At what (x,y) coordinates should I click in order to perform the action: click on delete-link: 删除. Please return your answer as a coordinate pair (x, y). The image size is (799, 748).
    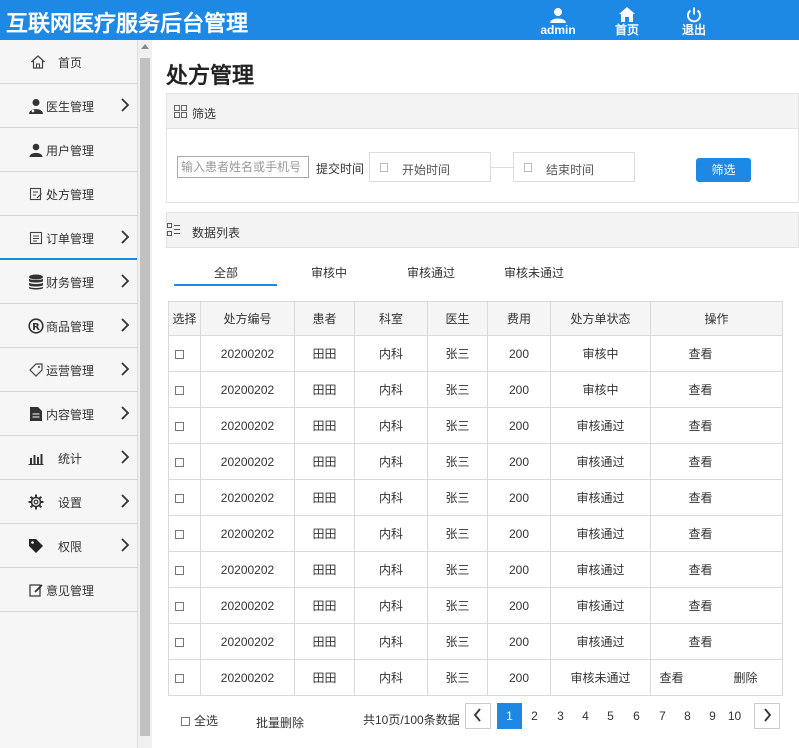
    Looking at the image, I should click on (746, 678).